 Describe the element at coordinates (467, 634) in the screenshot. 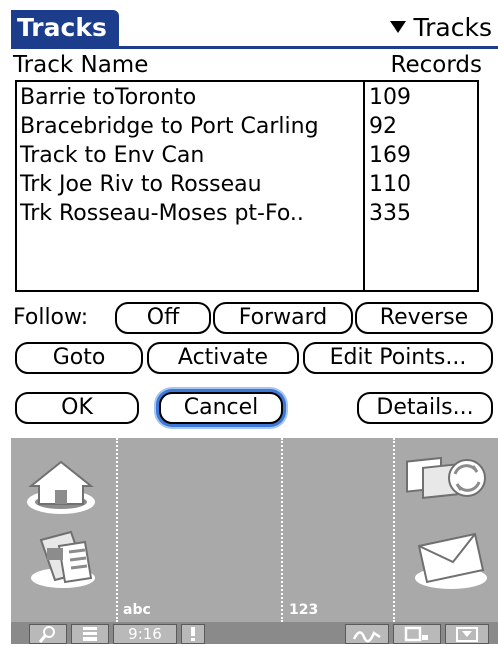

I see `input-icon` at that location.